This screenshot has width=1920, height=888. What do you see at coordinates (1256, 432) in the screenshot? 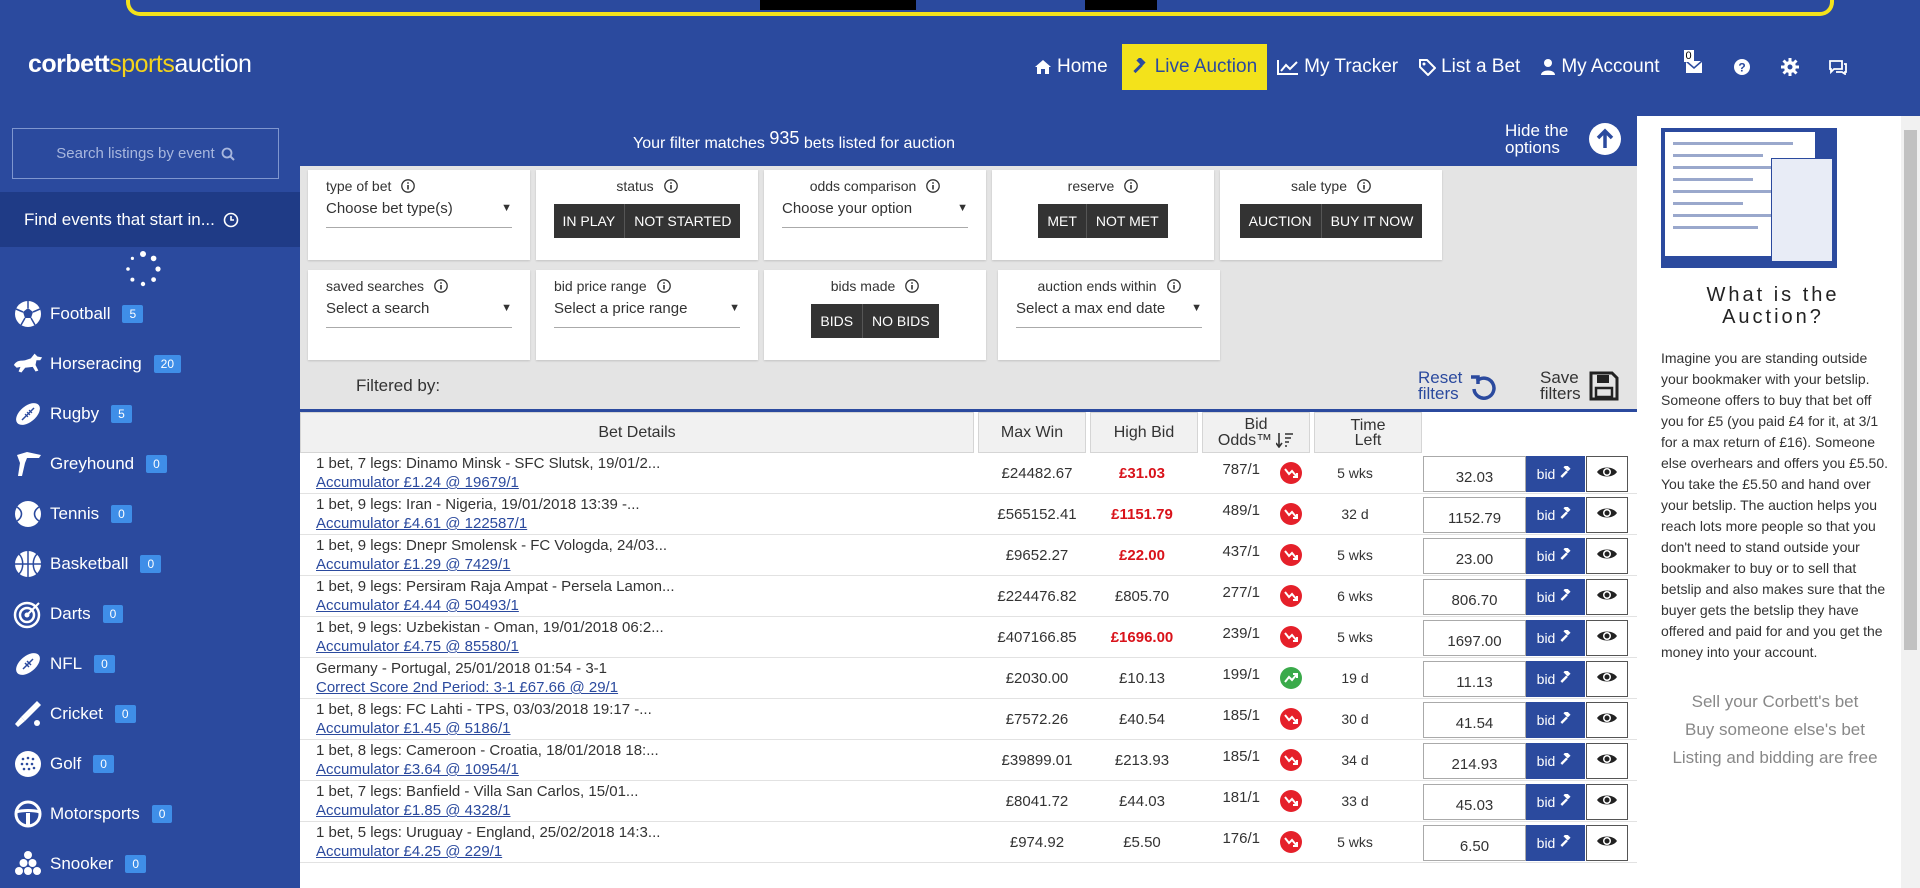
I see `col-bid-odds: Bid Odds™` at bounding box center [1256, 432].